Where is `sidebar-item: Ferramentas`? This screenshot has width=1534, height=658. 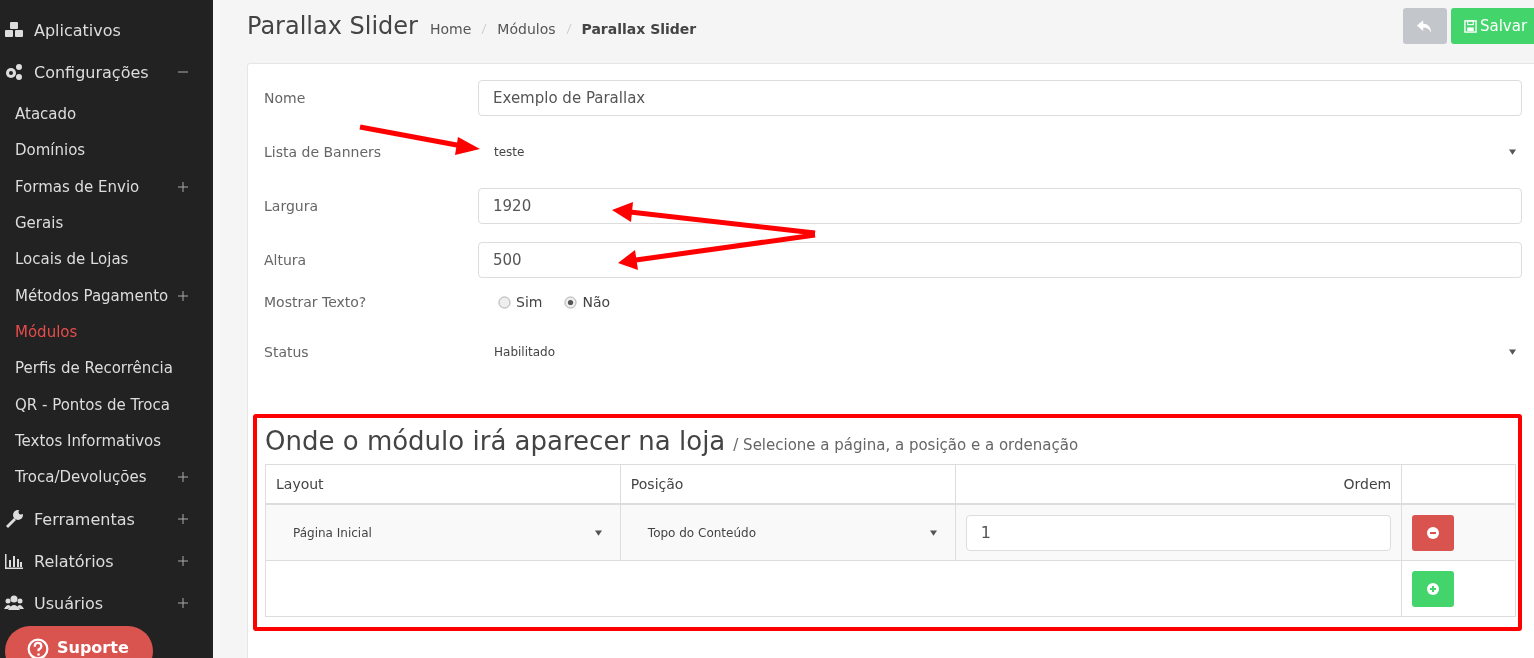
sidebar-item: Ferramentas is located at coordinates (106, 519).